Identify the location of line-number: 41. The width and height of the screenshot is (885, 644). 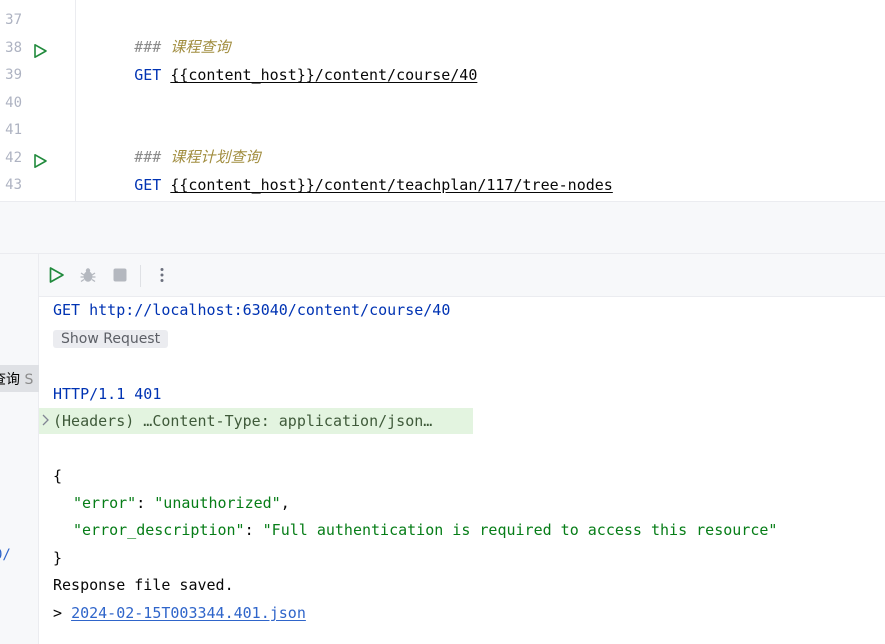
(13, 130).